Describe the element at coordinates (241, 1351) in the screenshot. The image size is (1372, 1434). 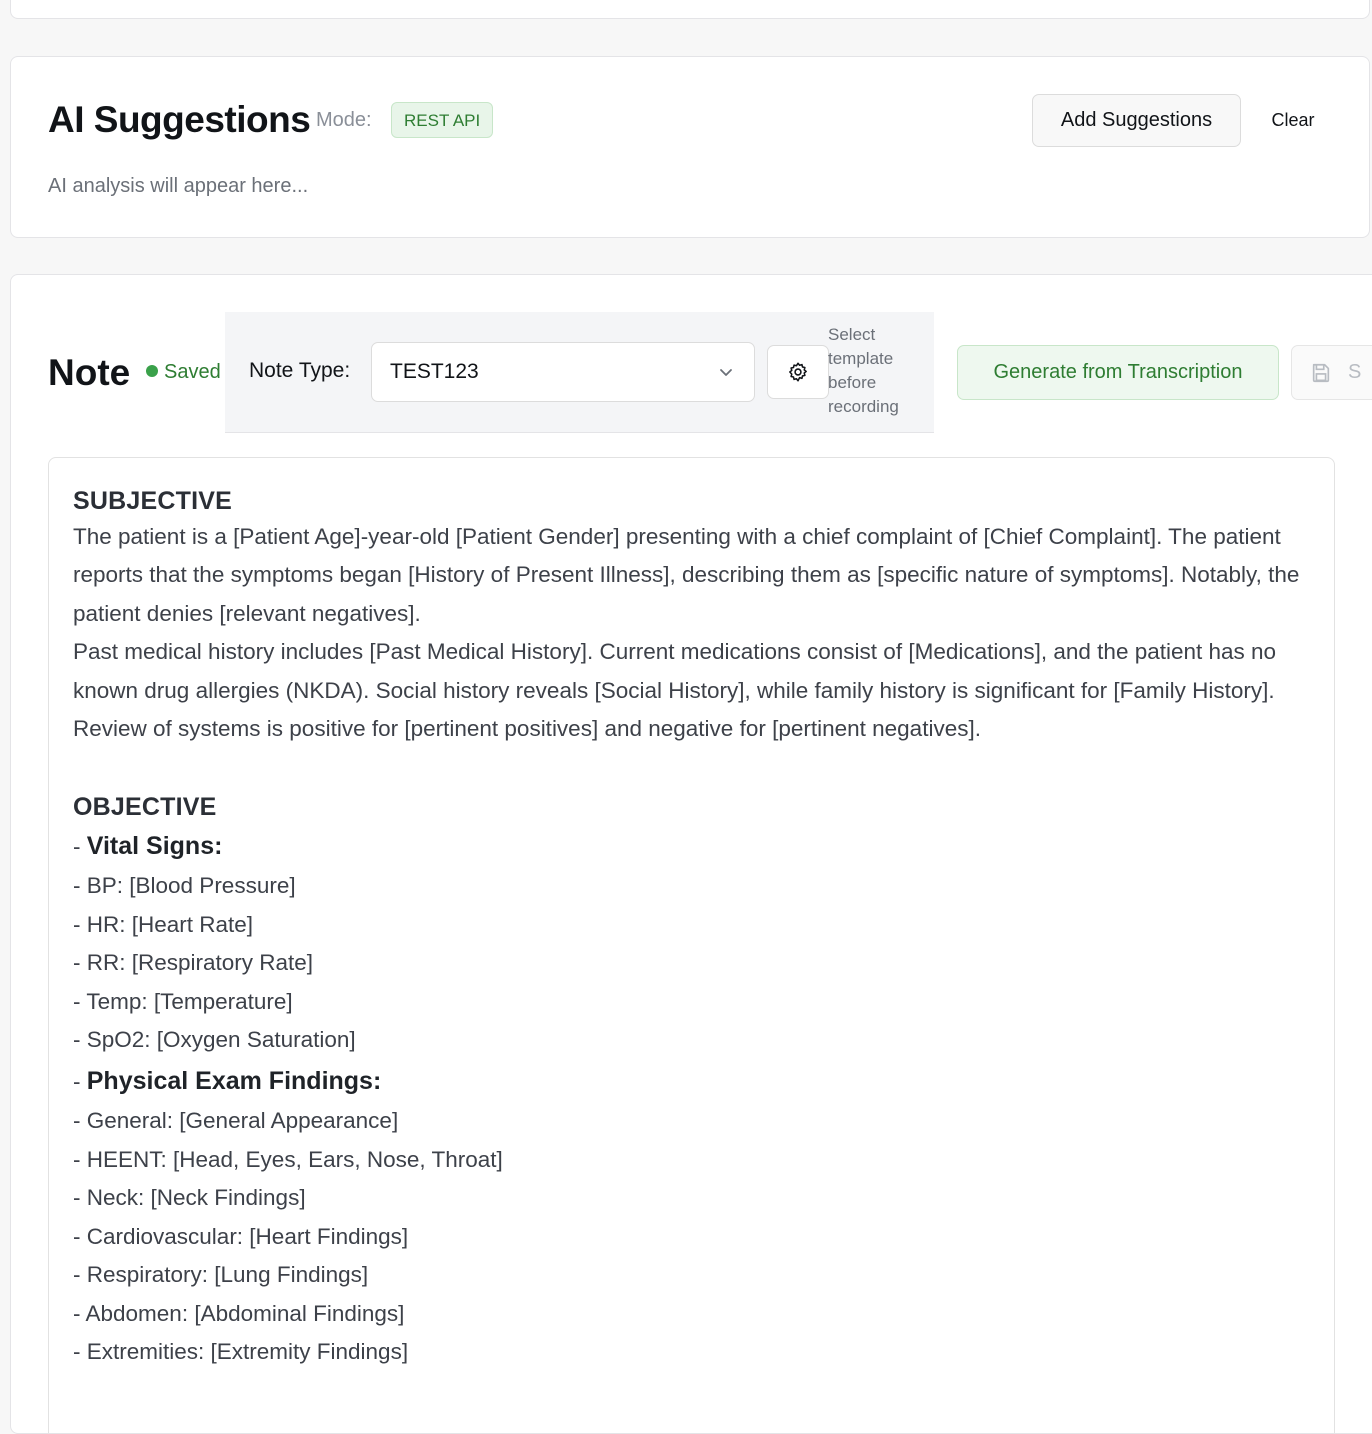
I see `exam-finding-item: - Extremities: [Extremity Findings]` at that location.